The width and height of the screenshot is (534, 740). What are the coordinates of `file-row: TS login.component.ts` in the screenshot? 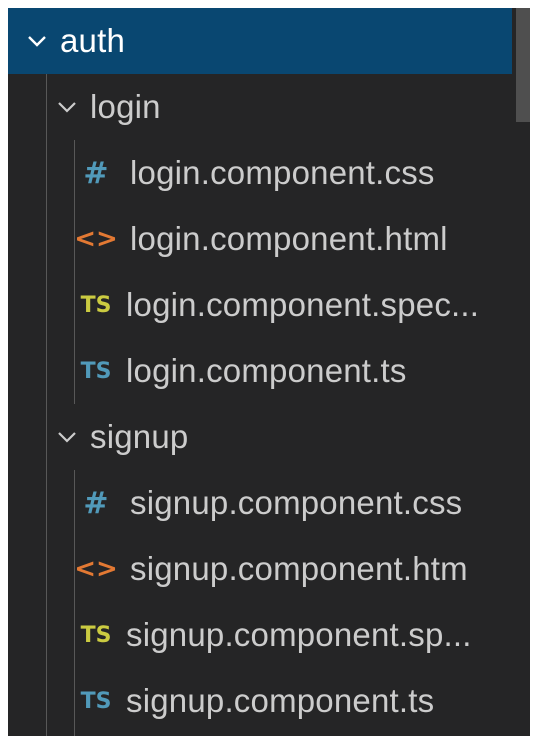 It's located at (260, 371).